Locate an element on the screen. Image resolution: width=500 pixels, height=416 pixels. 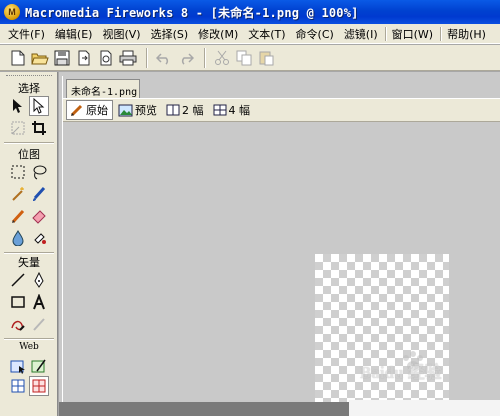
view-2up-button: 2 幅 is located at coordinates (185, 110).